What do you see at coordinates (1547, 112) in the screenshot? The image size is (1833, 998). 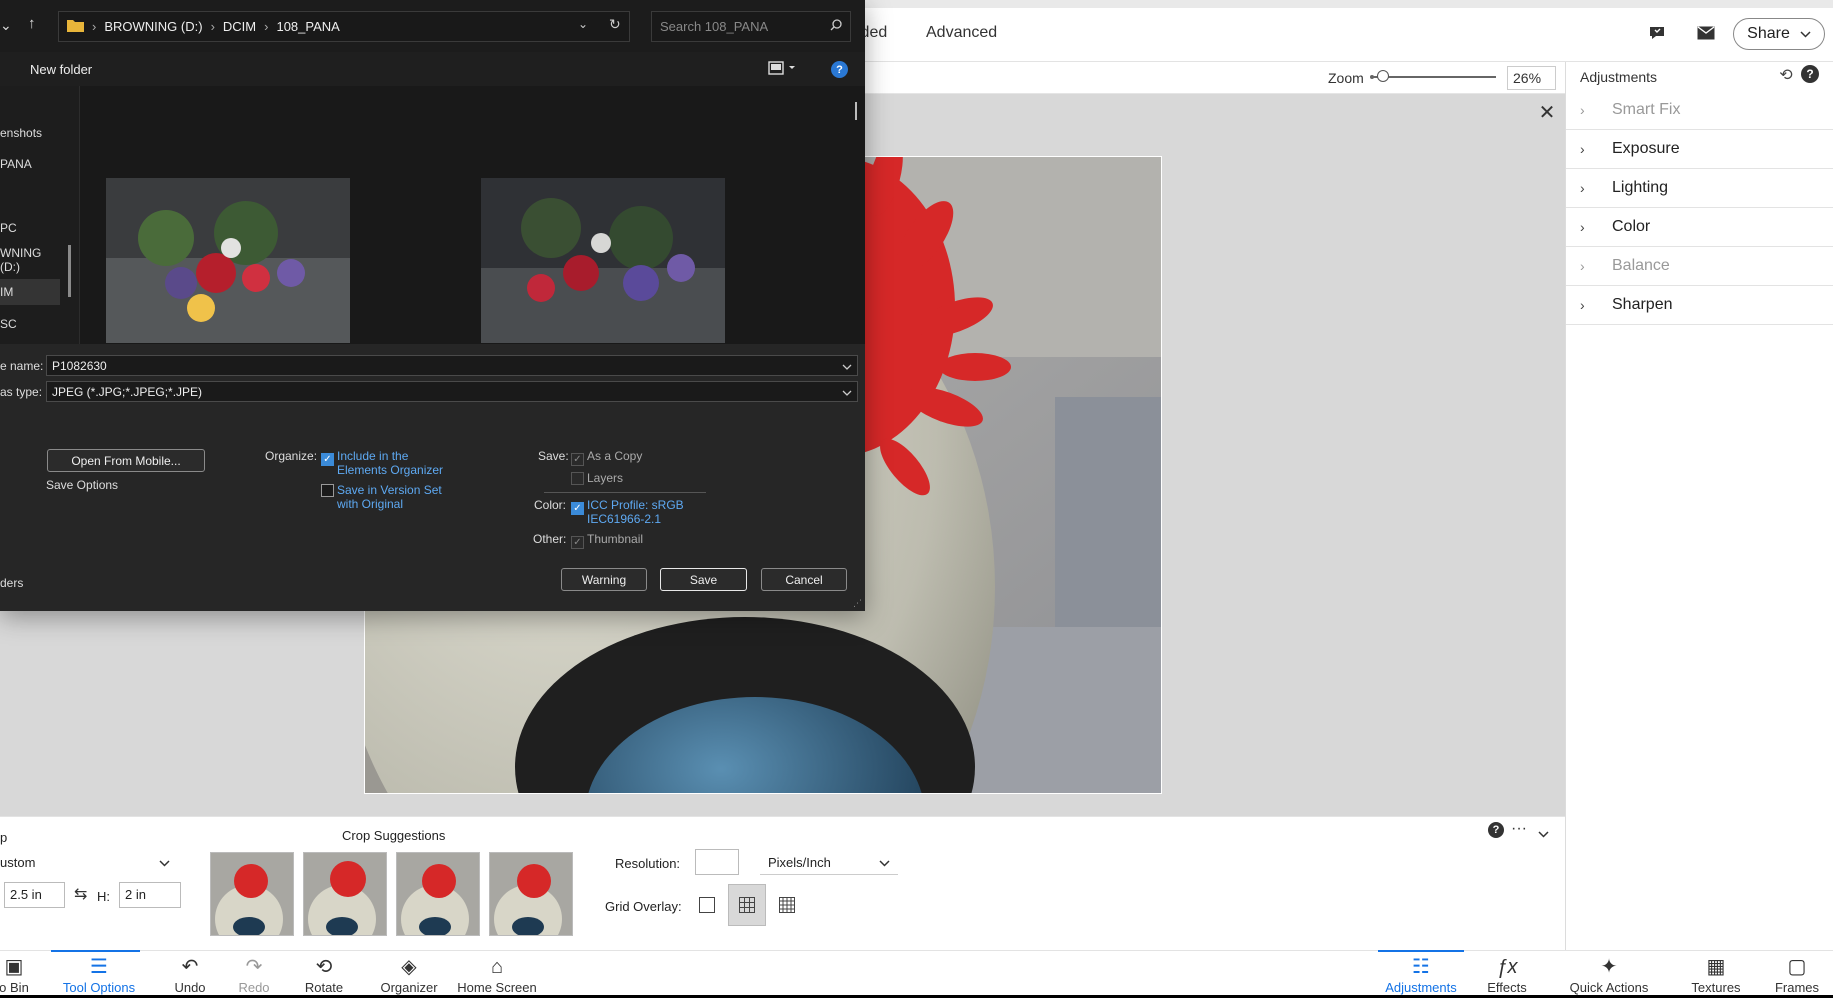 I see `close-icon: ✕` at bounding box center [1547, 112].